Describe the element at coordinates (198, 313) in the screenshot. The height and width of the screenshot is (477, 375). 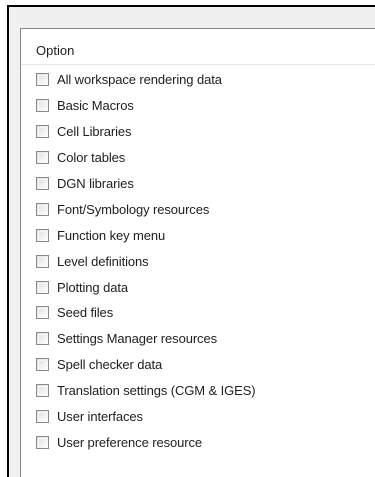
I see `option-item-seed-files: Seed files` at that location.